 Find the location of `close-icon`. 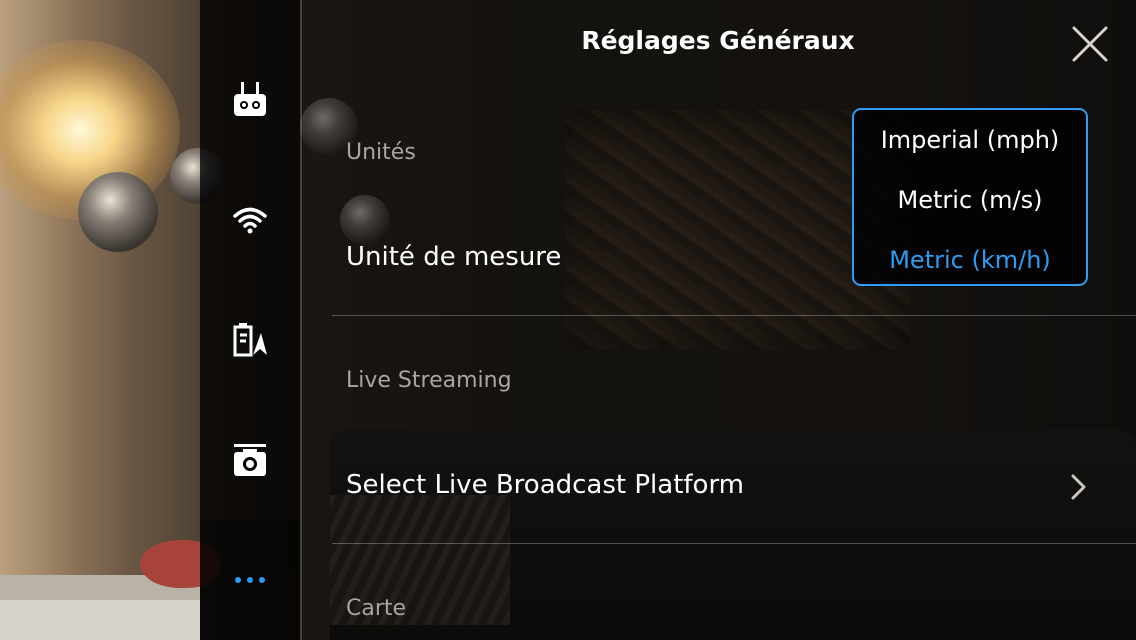

close-icon is located at coordinates (1090, 44).